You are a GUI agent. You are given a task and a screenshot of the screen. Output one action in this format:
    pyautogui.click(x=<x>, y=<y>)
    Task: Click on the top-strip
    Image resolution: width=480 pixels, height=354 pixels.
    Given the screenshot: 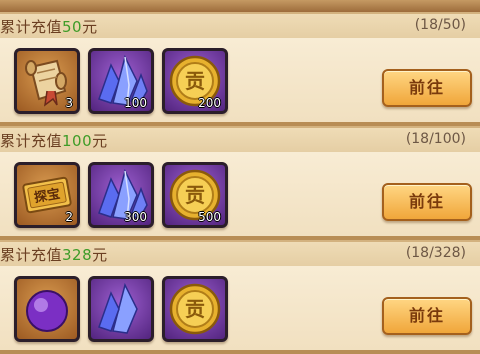 What is the action you would take?
    pyautogui.click(x=240, y=6)
    